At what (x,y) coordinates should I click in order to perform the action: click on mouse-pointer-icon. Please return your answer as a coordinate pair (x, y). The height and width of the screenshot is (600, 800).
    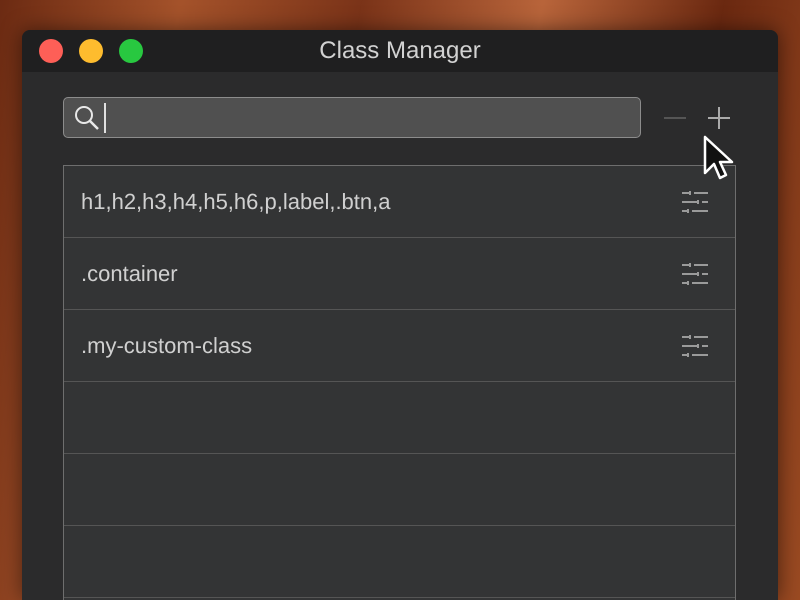
    Looking at the image, I should click on (719, 158).